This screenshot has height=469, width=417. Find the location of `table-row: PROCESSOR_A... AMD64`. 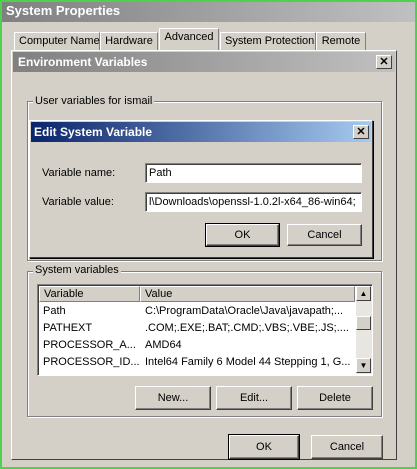

table-row: PROCESSOR_A... AMD64 is located at coordinates (197, 345).